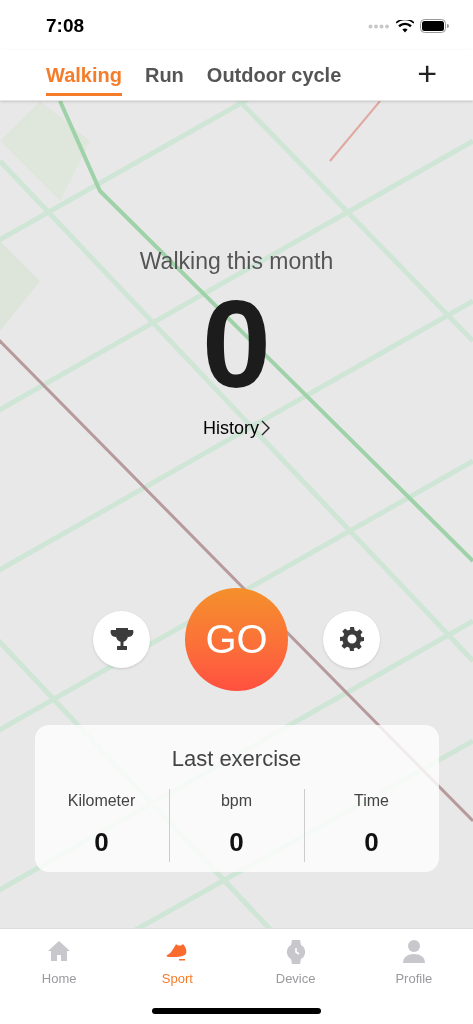 The image size is (473, 1024). I want to click on nav-tab: Profile, so click(413, 964).